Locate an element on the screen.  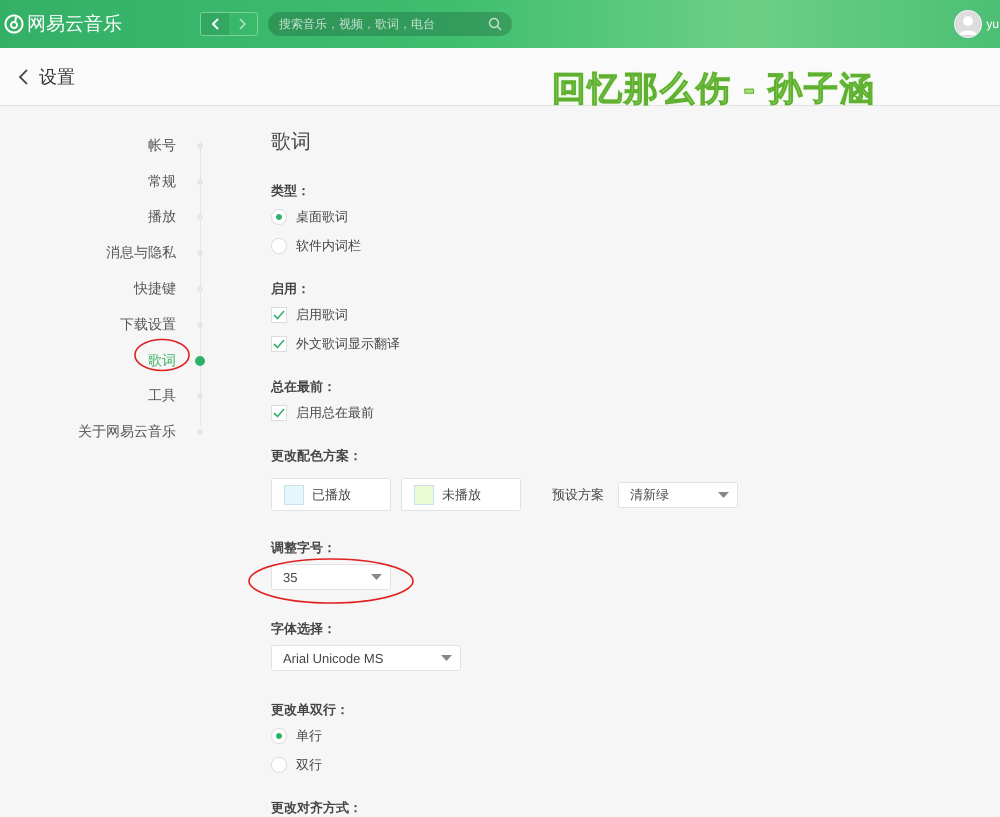
desktop-lyrics: 回忆那么伤 - 孙子涵 is located at coordinates (714, 89).